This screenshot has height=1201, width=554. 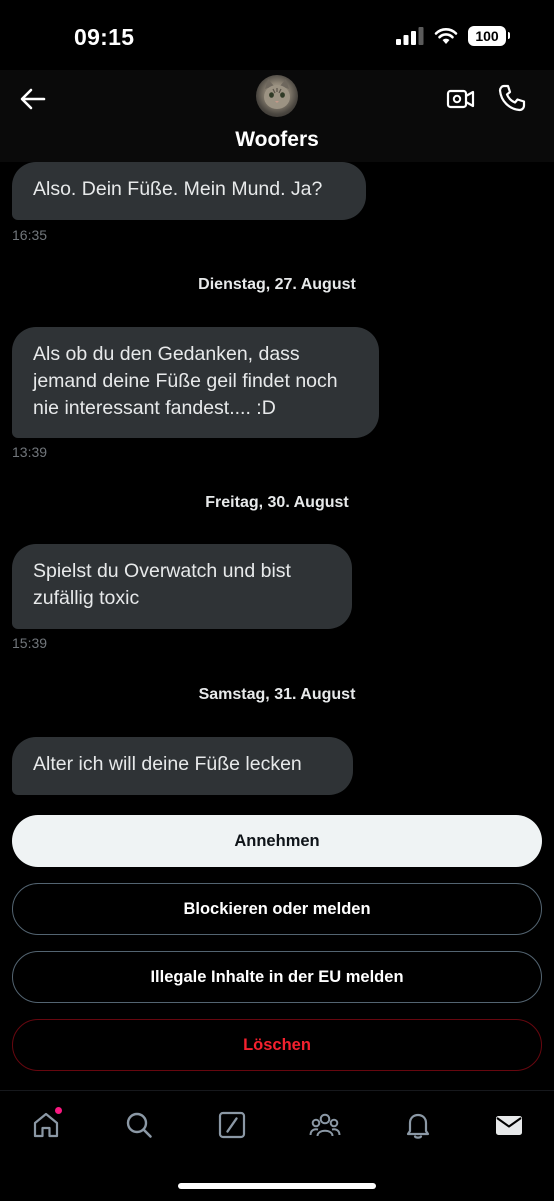 I want to click on tab-compose, so click(x=232, y=1125).